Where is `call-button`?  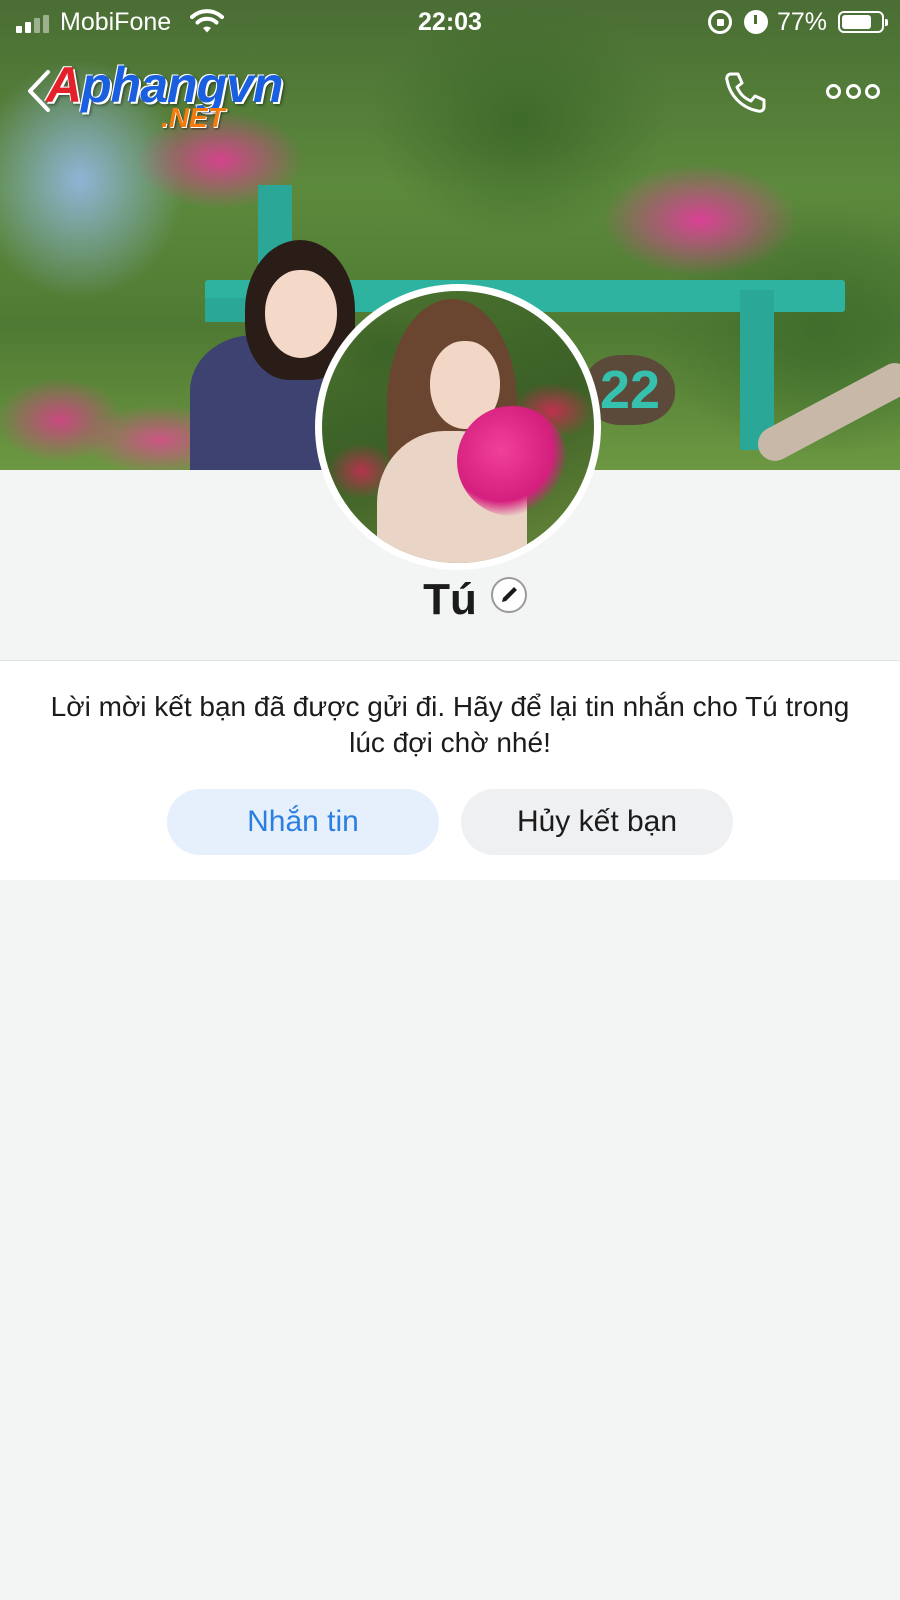
call-button is located at coordinates (745, 92).